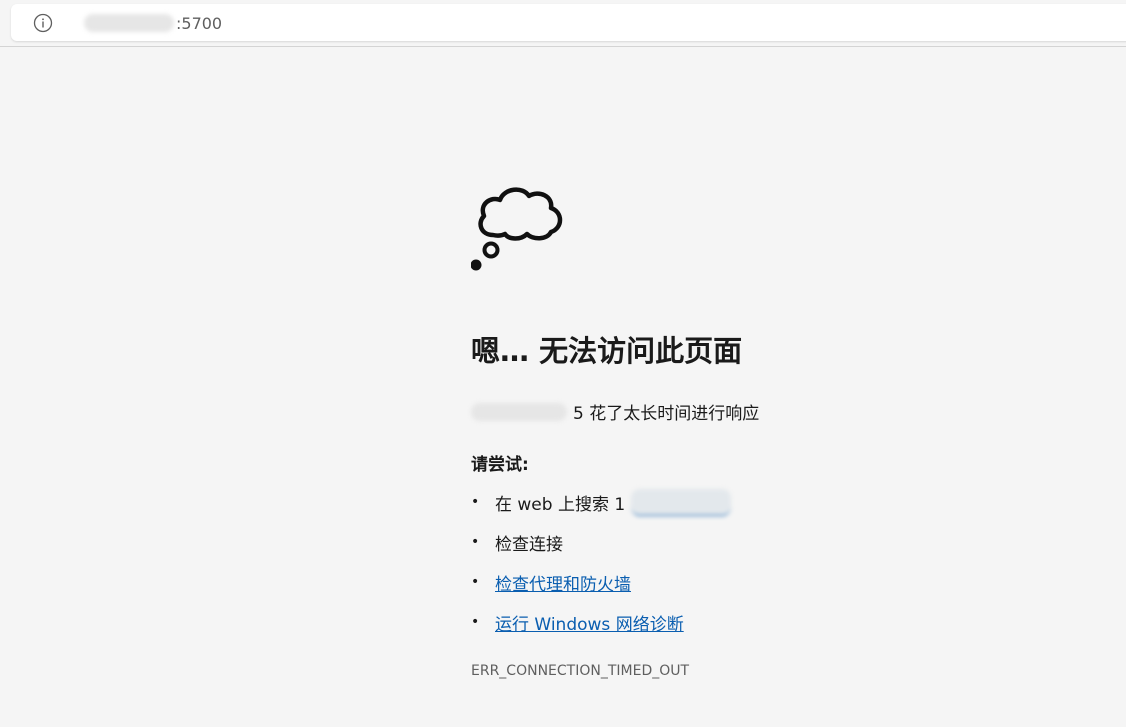  What do you see at coordinates (43, 23) in the screenshot?
I see `info-icon` at bounding box center [43, 23].